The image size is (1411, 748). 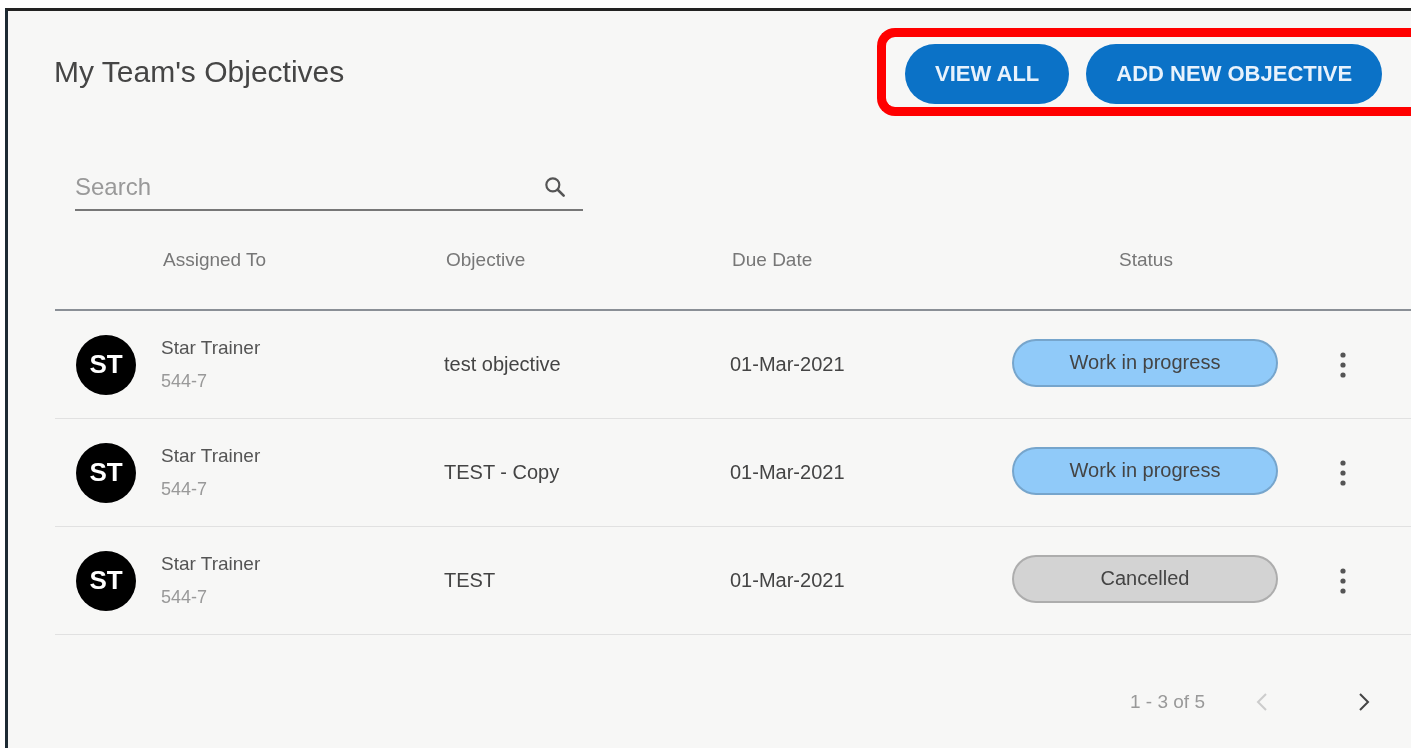 What do you see at coordinates (329, 188) in the screenshot?
I see `search-field: Search` at bounding box center [329, 188].